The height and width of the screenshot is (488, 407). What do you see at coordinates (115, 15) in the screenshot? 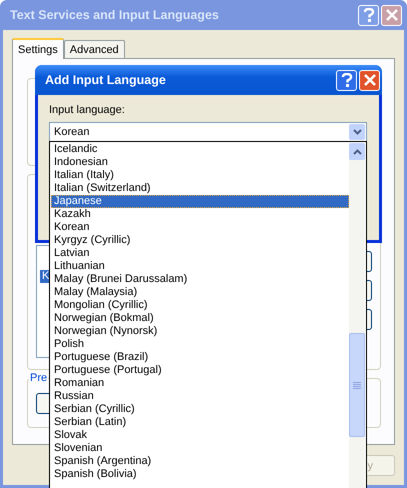
I see `window-title: Text Services and Input Languages` at bounding box center [115, 15].